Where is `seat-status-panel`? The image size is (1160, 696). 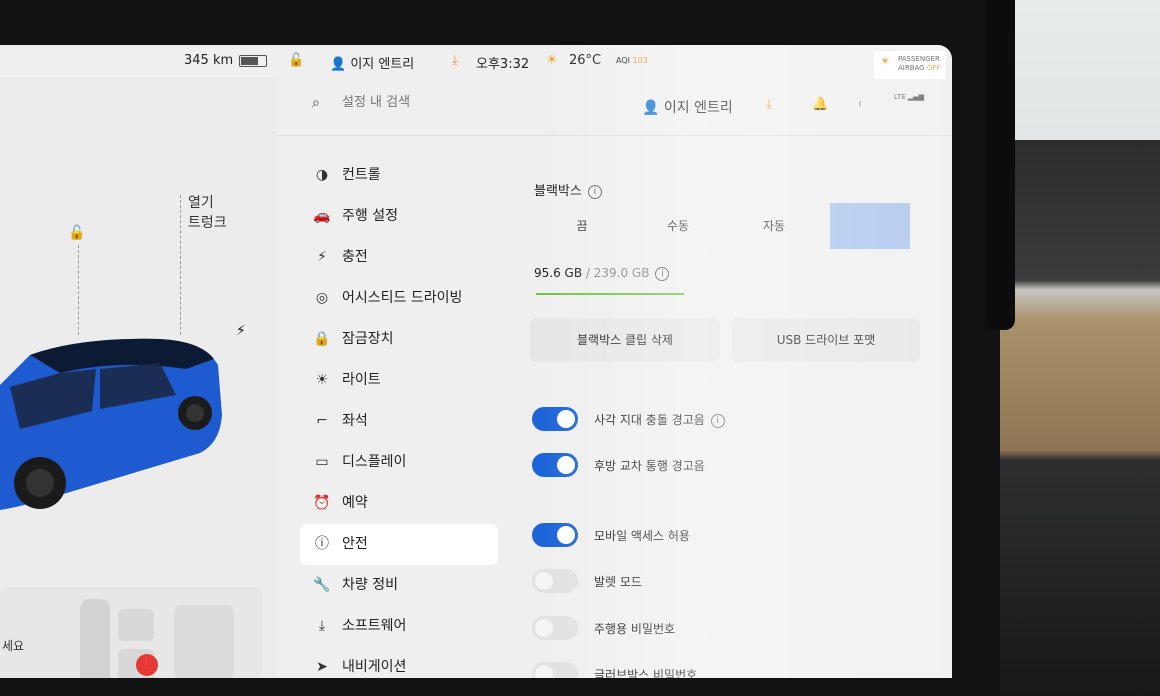
seat-status-panel is located at coordinates (131, 632).